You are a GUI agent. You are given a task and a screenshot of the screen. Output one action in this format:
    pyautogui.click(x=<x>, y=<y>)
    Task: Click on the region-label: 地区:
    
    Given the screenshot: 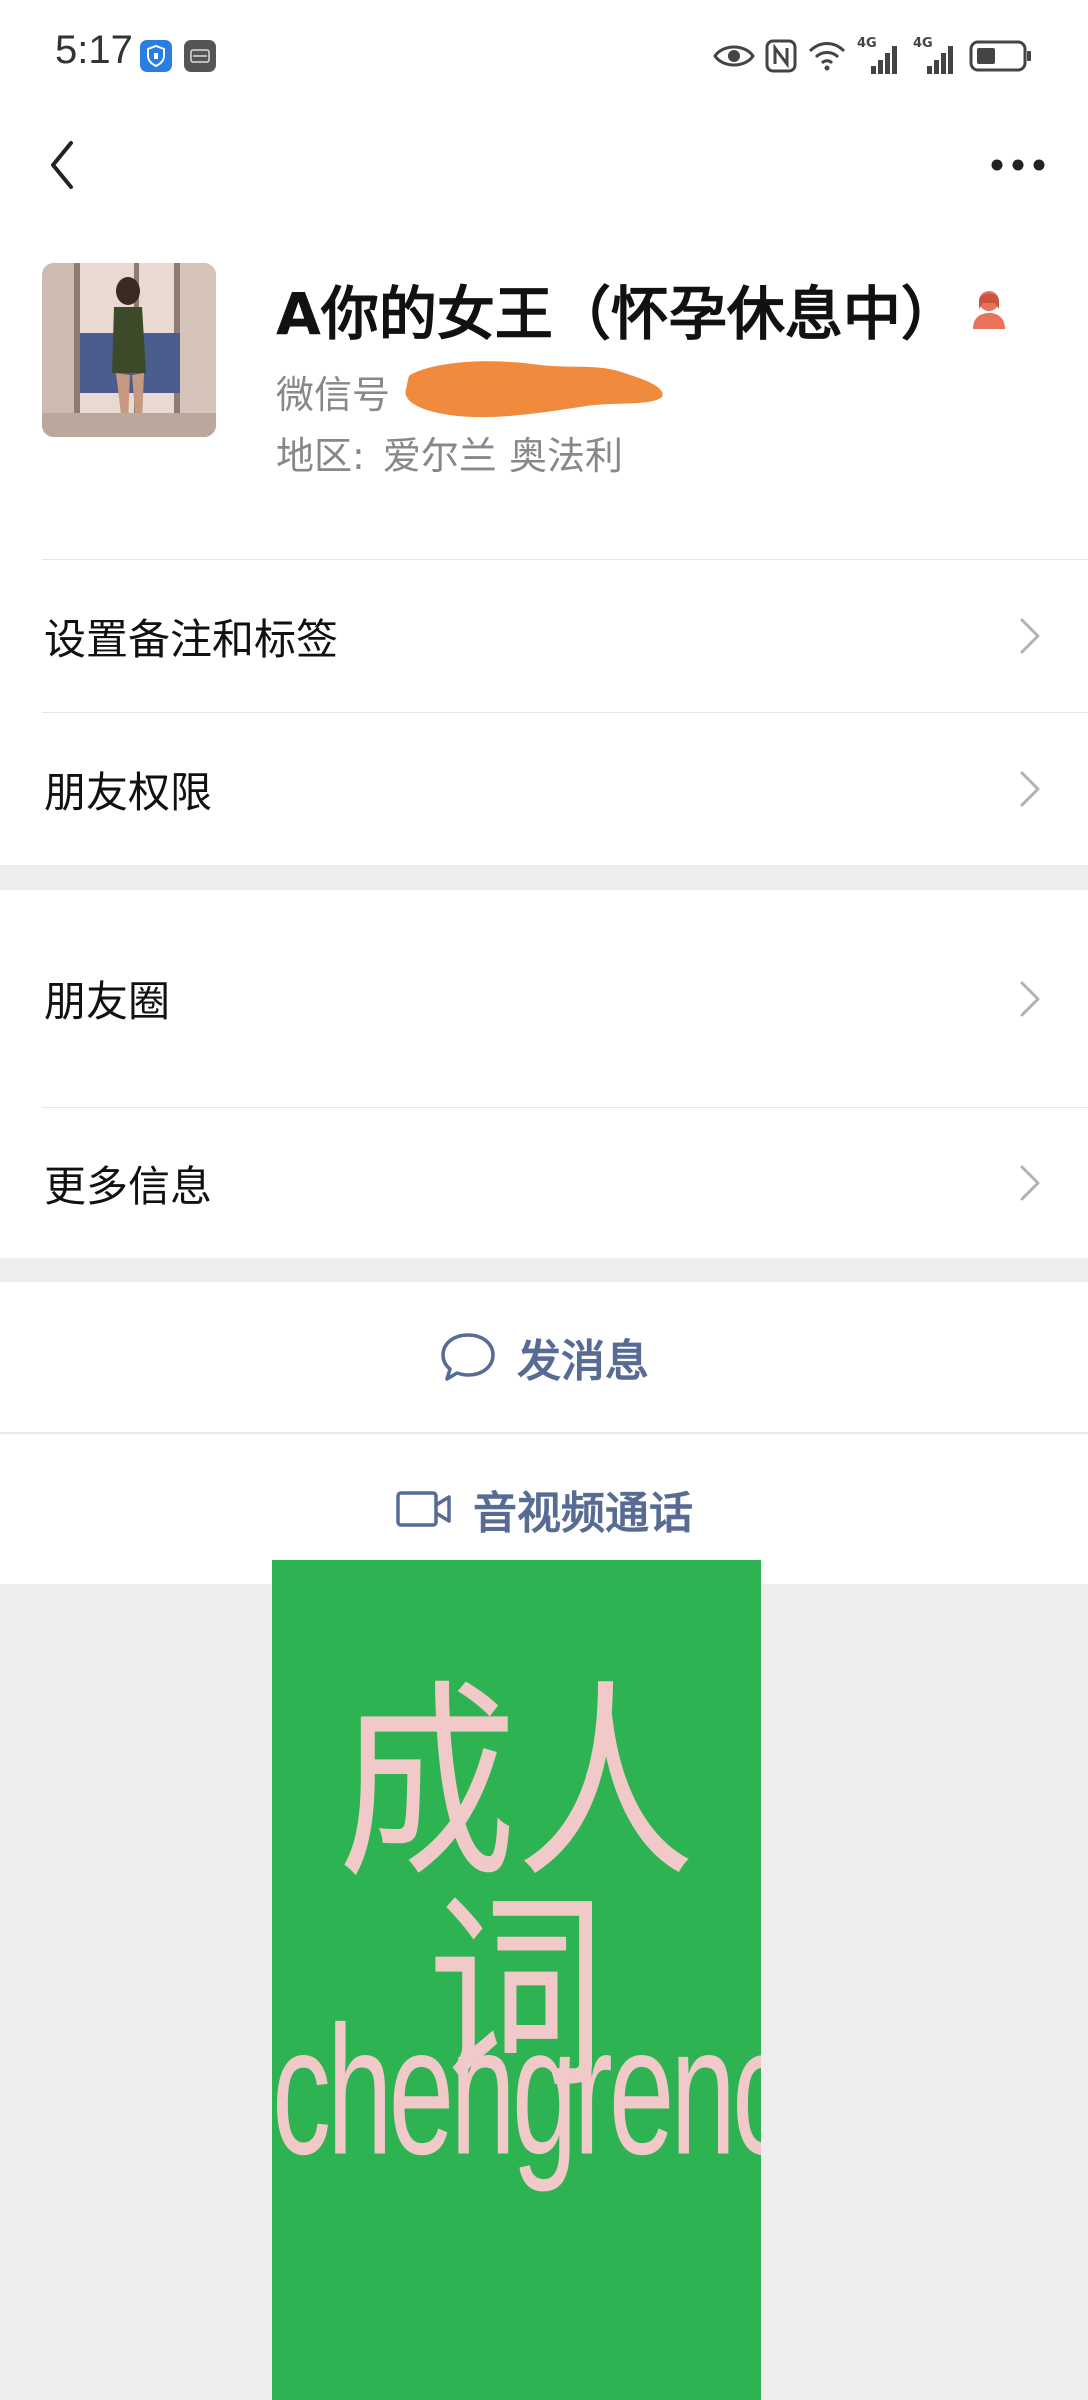 What is the action you would take?
    pyautogui.click(x=320, y=456)
    